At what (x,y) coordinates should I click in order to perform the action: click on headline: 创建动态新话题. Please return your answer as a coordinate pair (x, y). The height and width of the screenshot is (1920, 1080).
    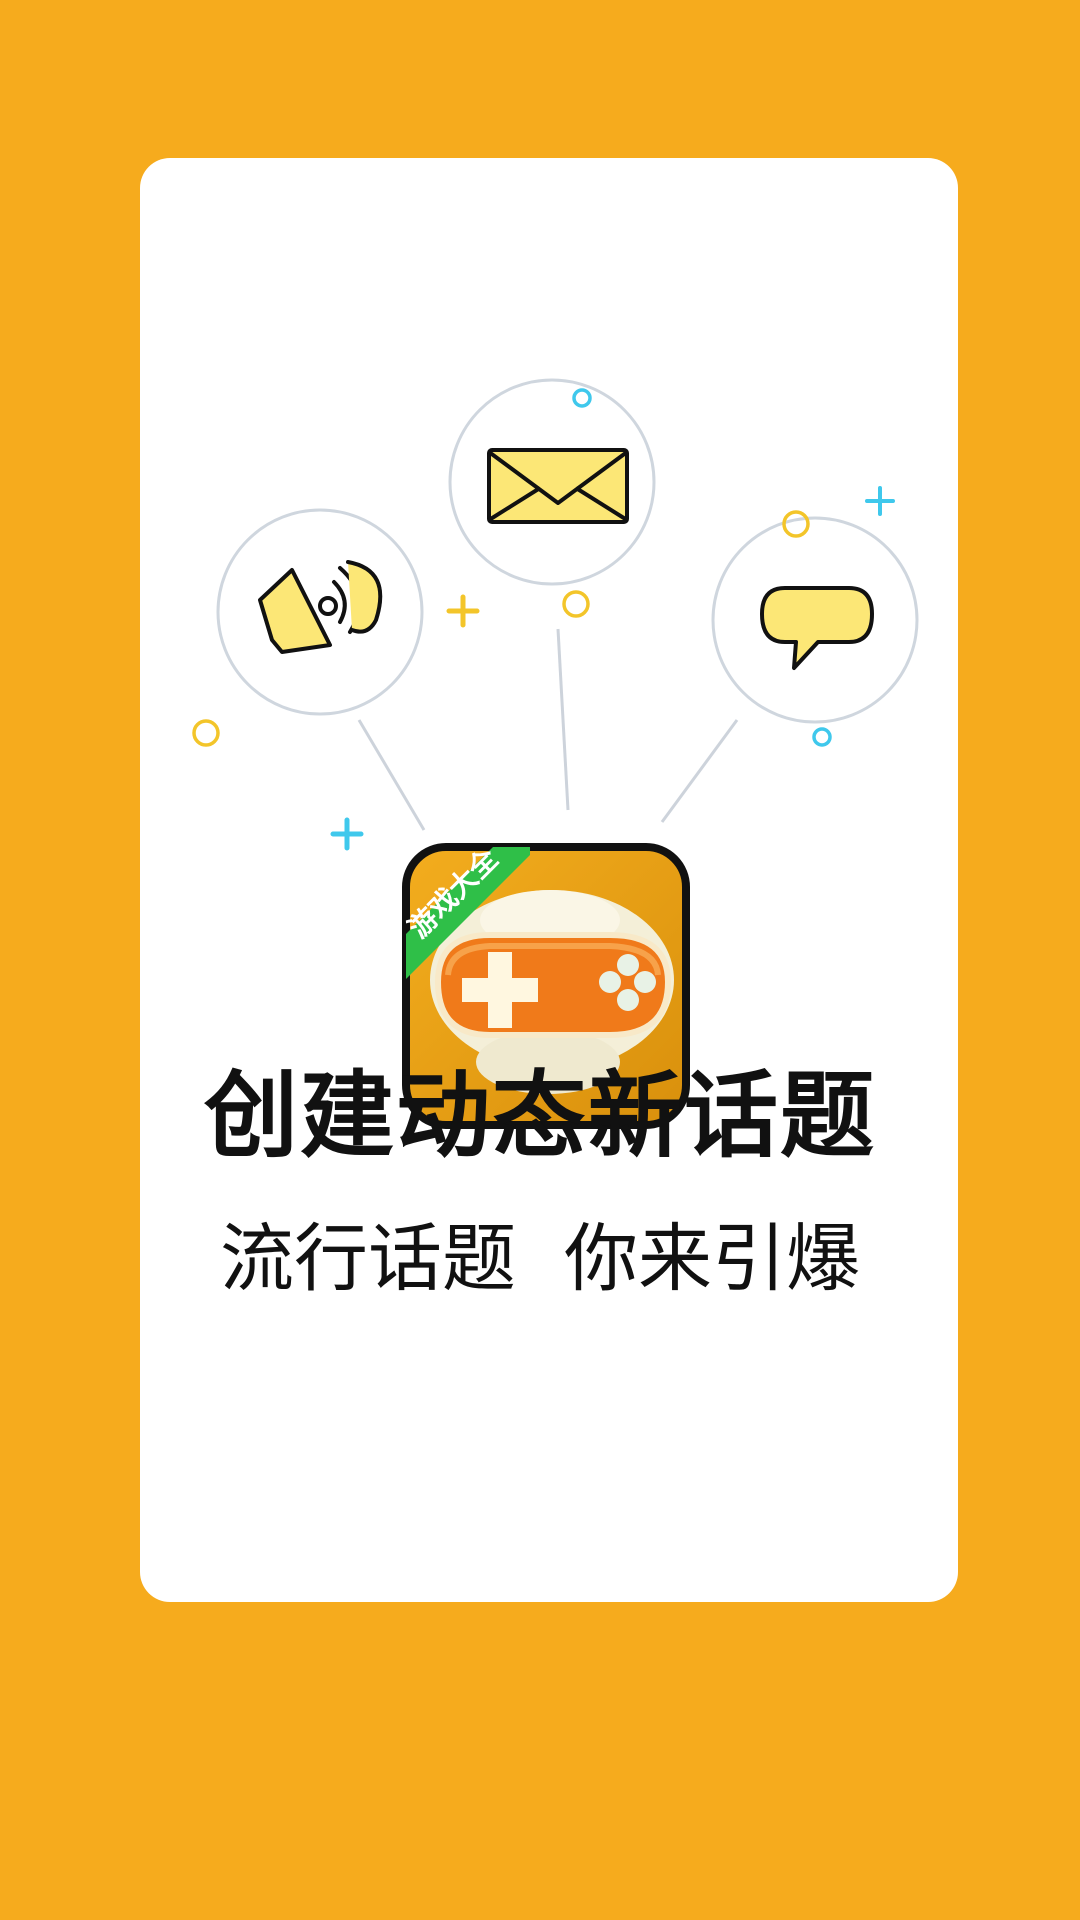
    Looking at the image, I should click on (539, 1116).